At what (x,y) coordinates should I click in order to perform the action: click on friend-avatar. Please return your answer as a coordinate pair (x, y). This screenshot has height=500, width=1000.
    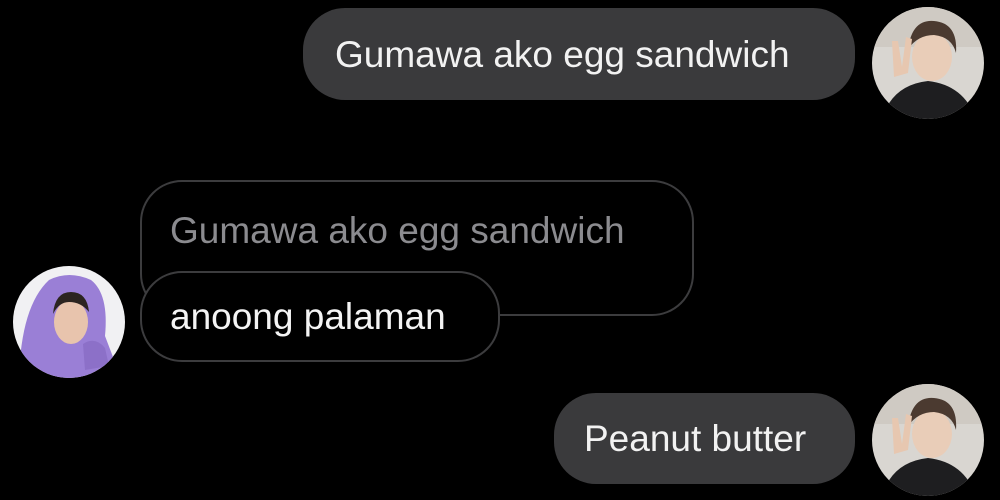
    Looking at the image, I should click on (69, 322).